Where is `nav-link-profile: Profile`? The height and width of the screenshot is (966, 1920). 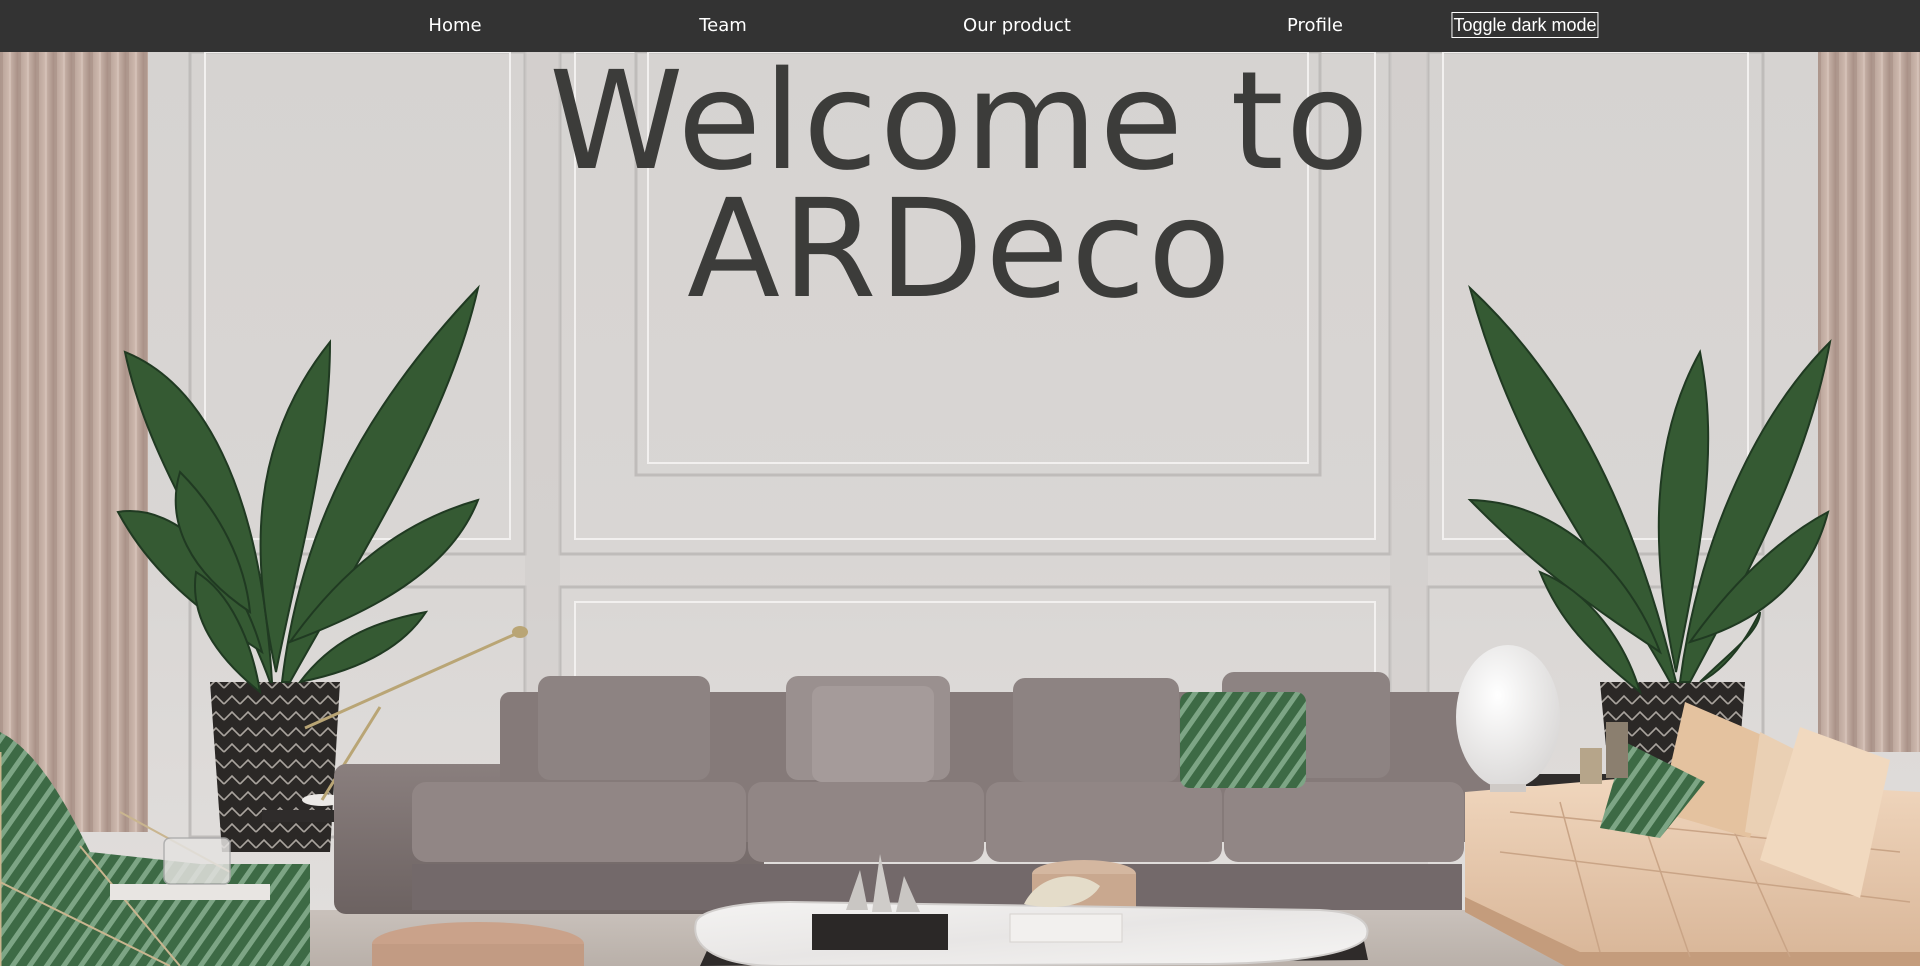 nav-link-profile: Profile is located at coordinates (1315, 26).